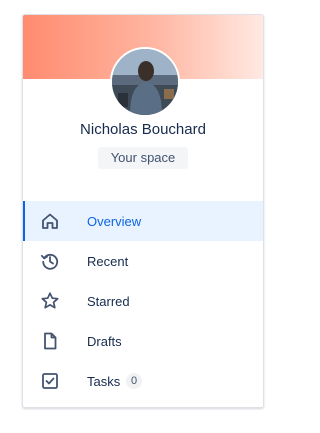 This screenshot has width=320, height=433. Describe the element at coordinates (50, 381) in the screenshot. I see `checkbox-icon` at that location.